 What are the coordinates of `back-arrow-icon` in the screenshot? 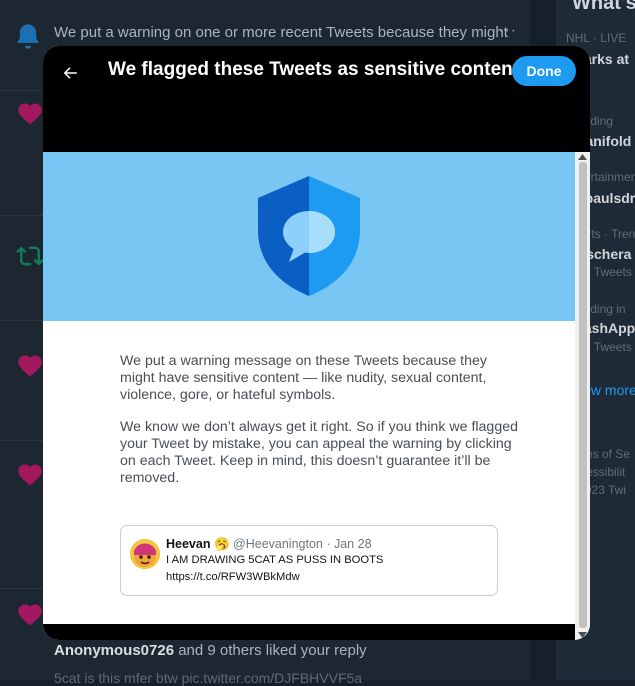 It's located at (70, 73).